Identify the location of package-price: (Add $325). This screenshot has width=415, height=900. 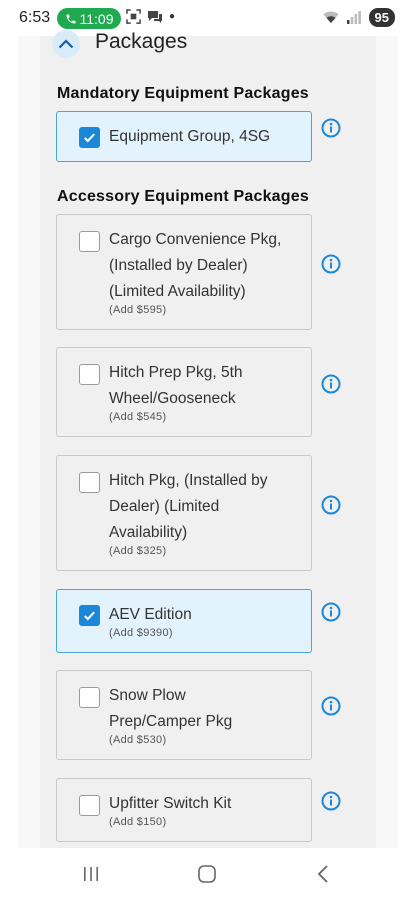
(138, 551).